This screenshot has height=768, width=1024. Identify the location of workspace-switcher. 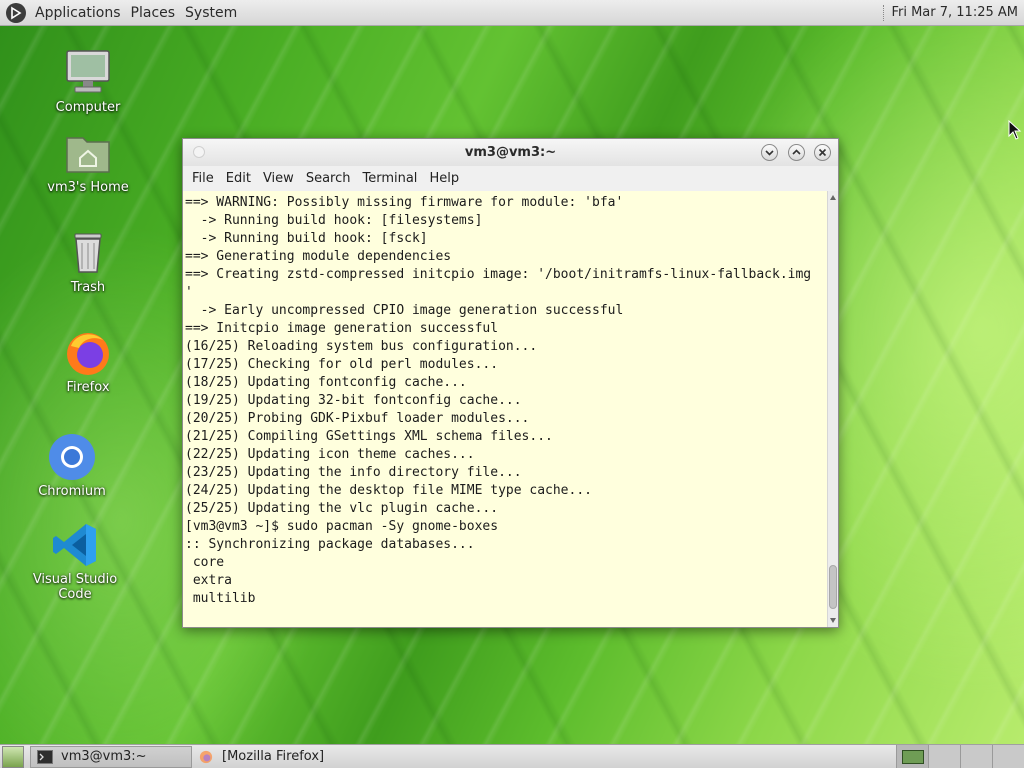
(960, 756).